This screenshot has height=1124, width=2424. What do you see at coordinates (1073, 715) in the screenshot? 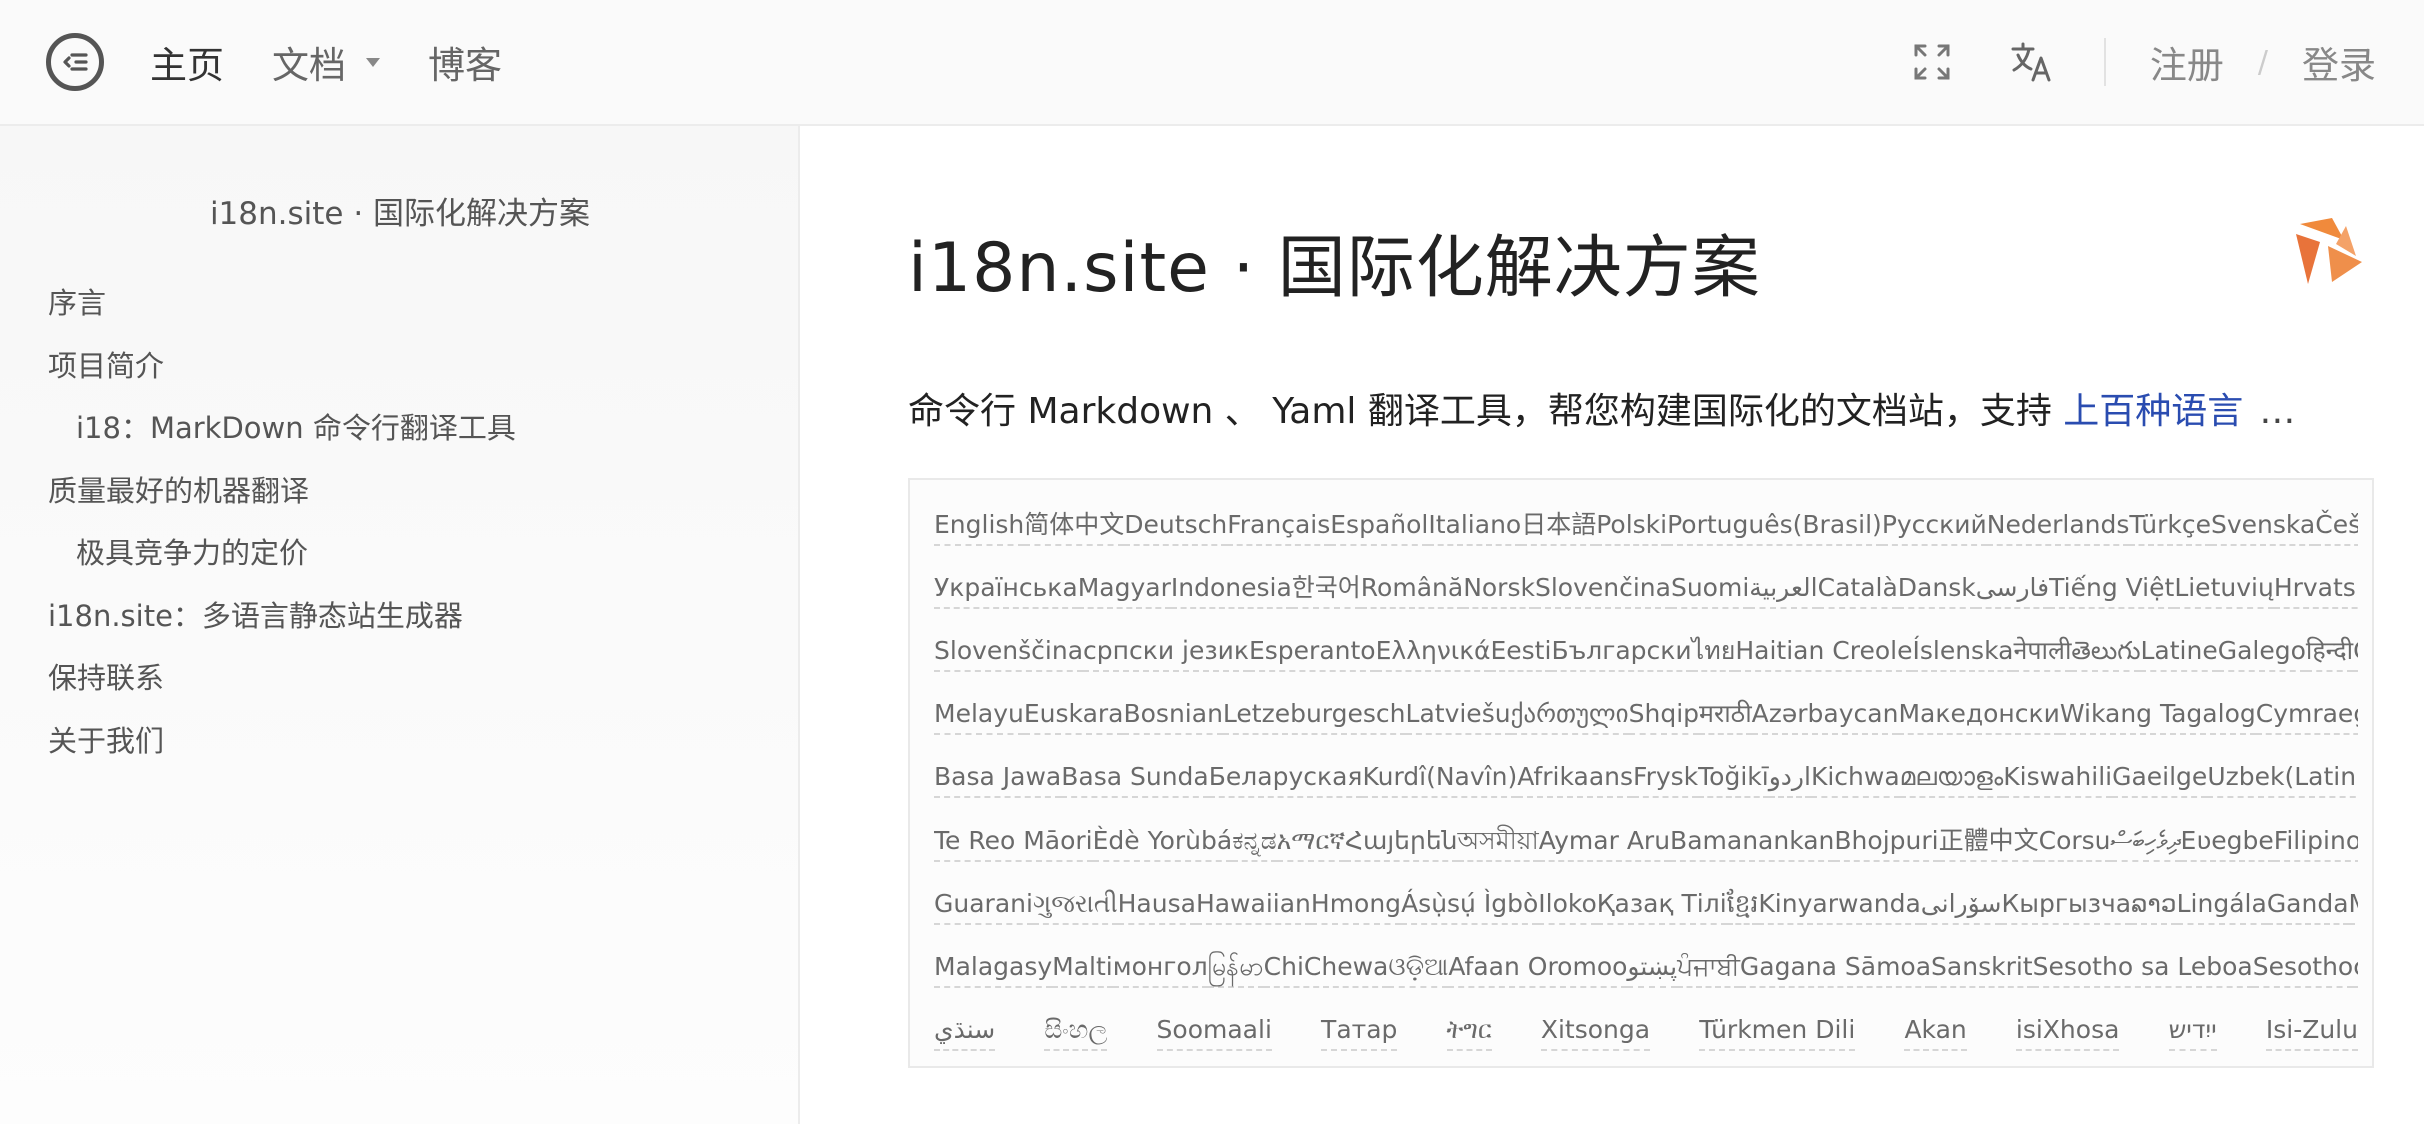
I see `language-link: Euskara` at bounding box center [1073, 715].